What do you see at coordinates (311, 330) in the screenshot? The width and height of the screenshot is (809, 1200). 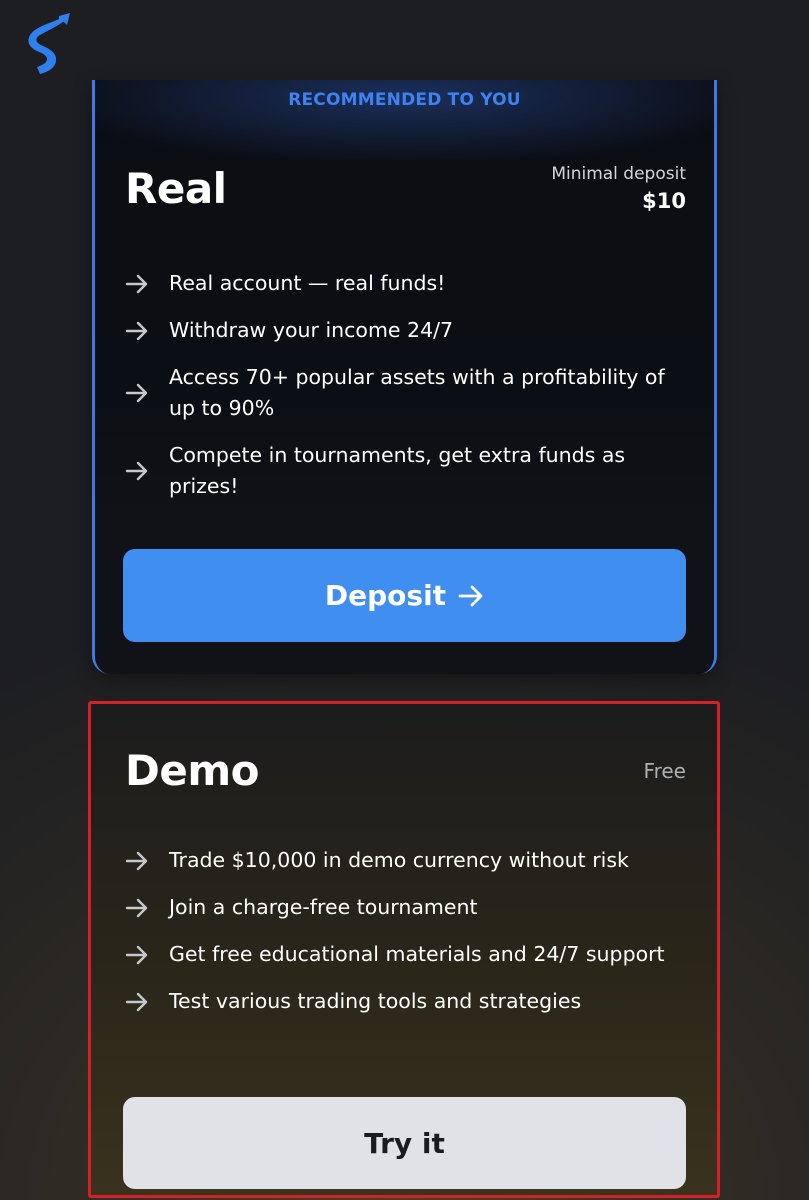 I see `feature-text: Withdraw your income 24/7` at bounding box center [311, 330].